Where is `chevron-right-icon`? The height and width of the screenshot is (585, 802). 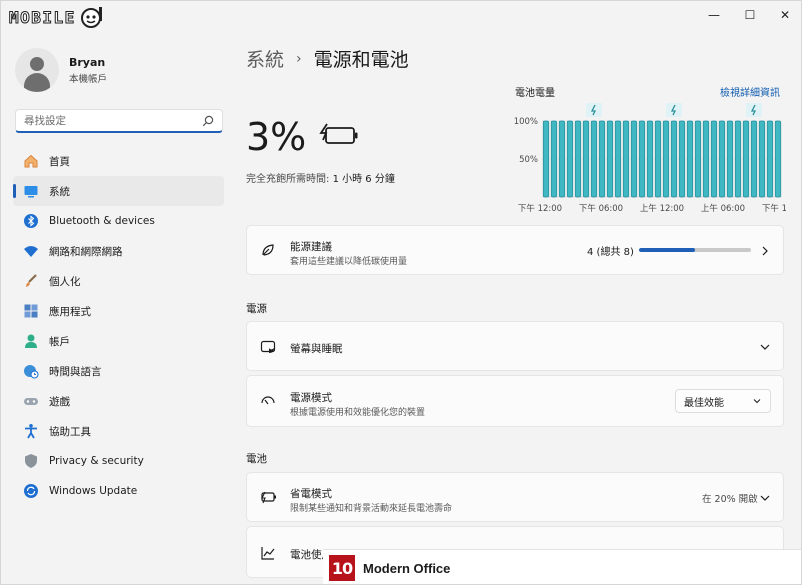
chevron-right-icon is located at coordinates (765, 251).